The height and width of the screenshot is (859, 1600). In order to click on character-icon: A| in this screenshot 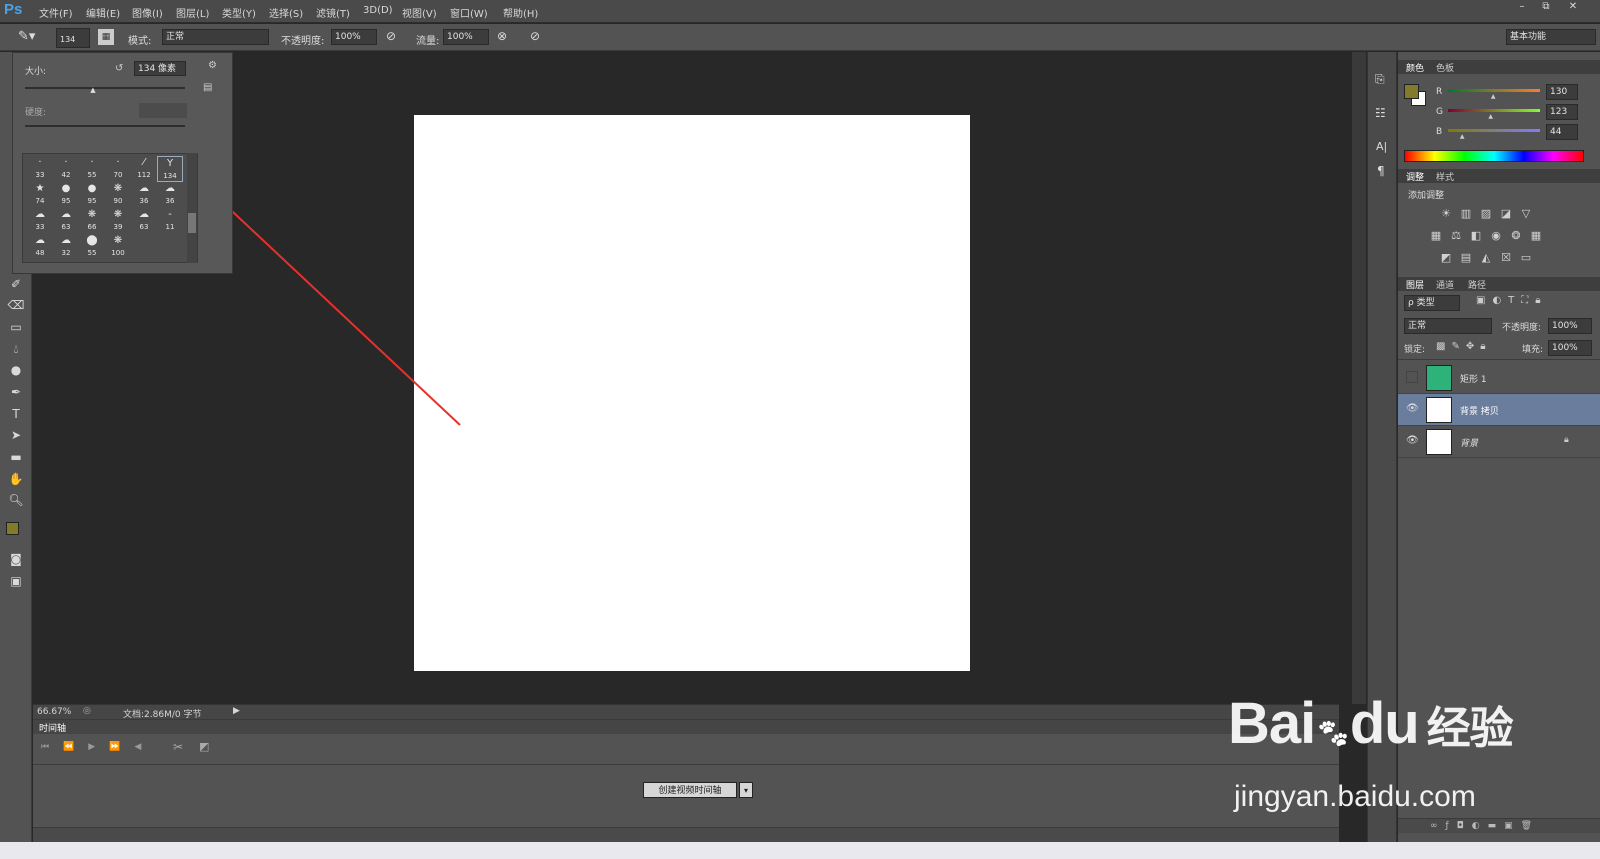, I will do `click(1381, 146)`.